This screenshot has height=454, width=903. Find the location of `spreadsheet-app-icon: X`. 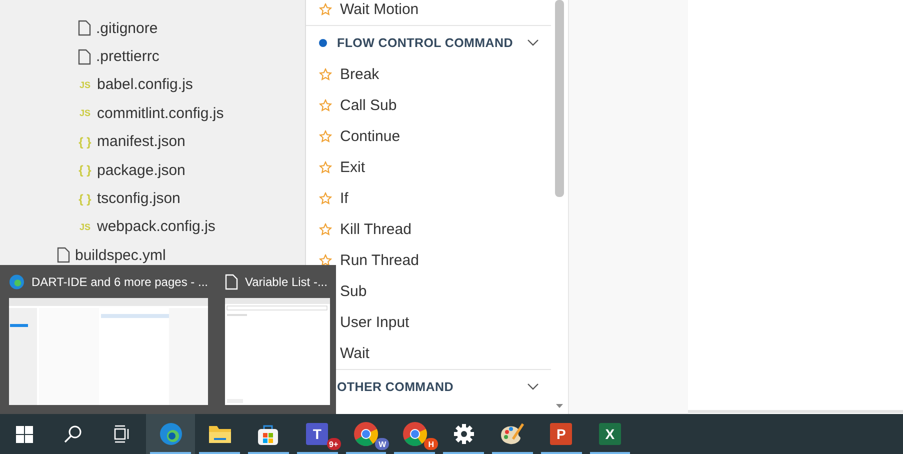

spreadsheet-app-icon: X is located at coordinates (609, 434).